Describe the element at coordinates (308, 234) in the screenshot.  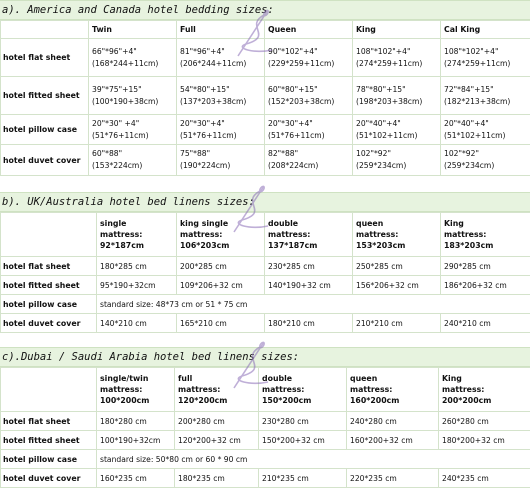
I see `column-header: double mattress: 137*187cm` at that location.